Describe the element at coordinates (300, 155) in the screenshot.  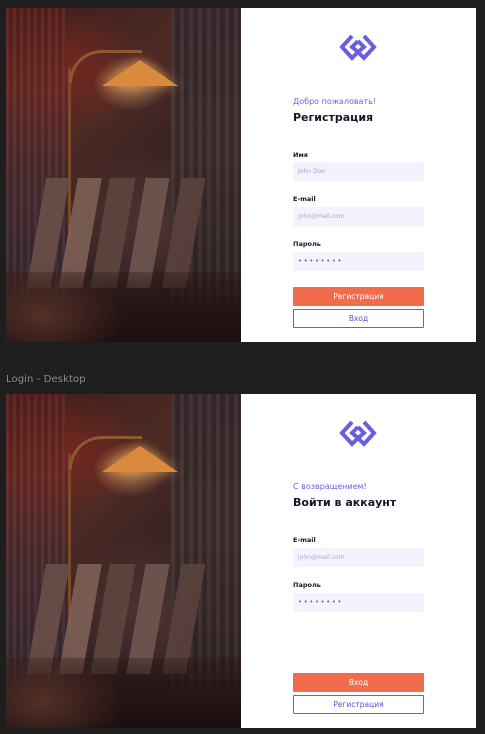
I see `name-label: Имя` at that location.